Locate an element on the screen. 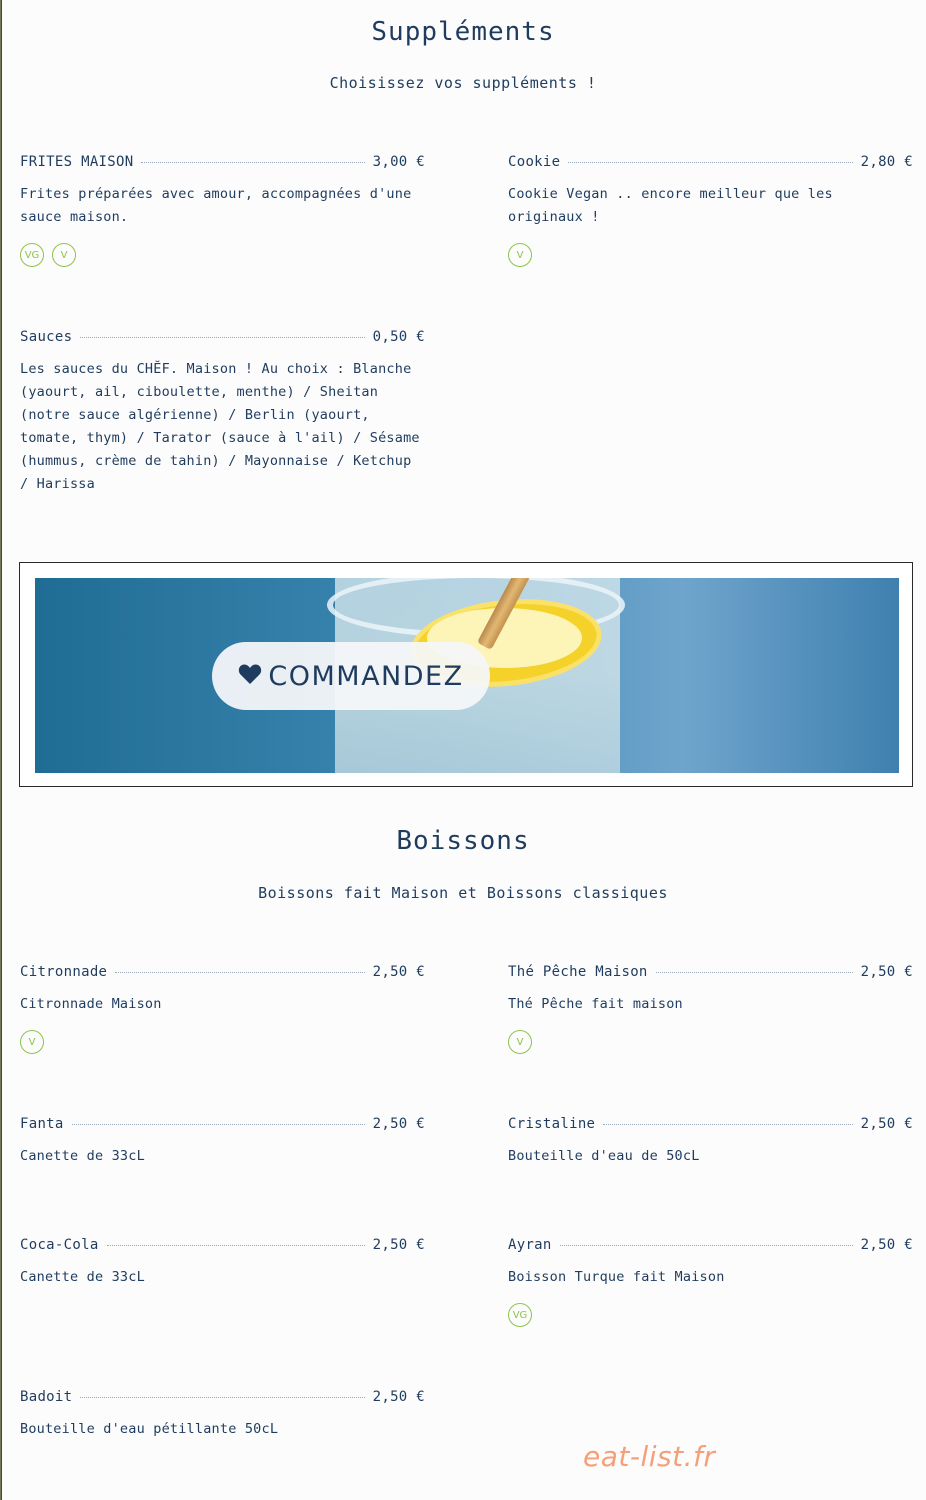 This screenshot has width=926, height=1500. diet-badges: VG V is located at coordinates (222, 255).